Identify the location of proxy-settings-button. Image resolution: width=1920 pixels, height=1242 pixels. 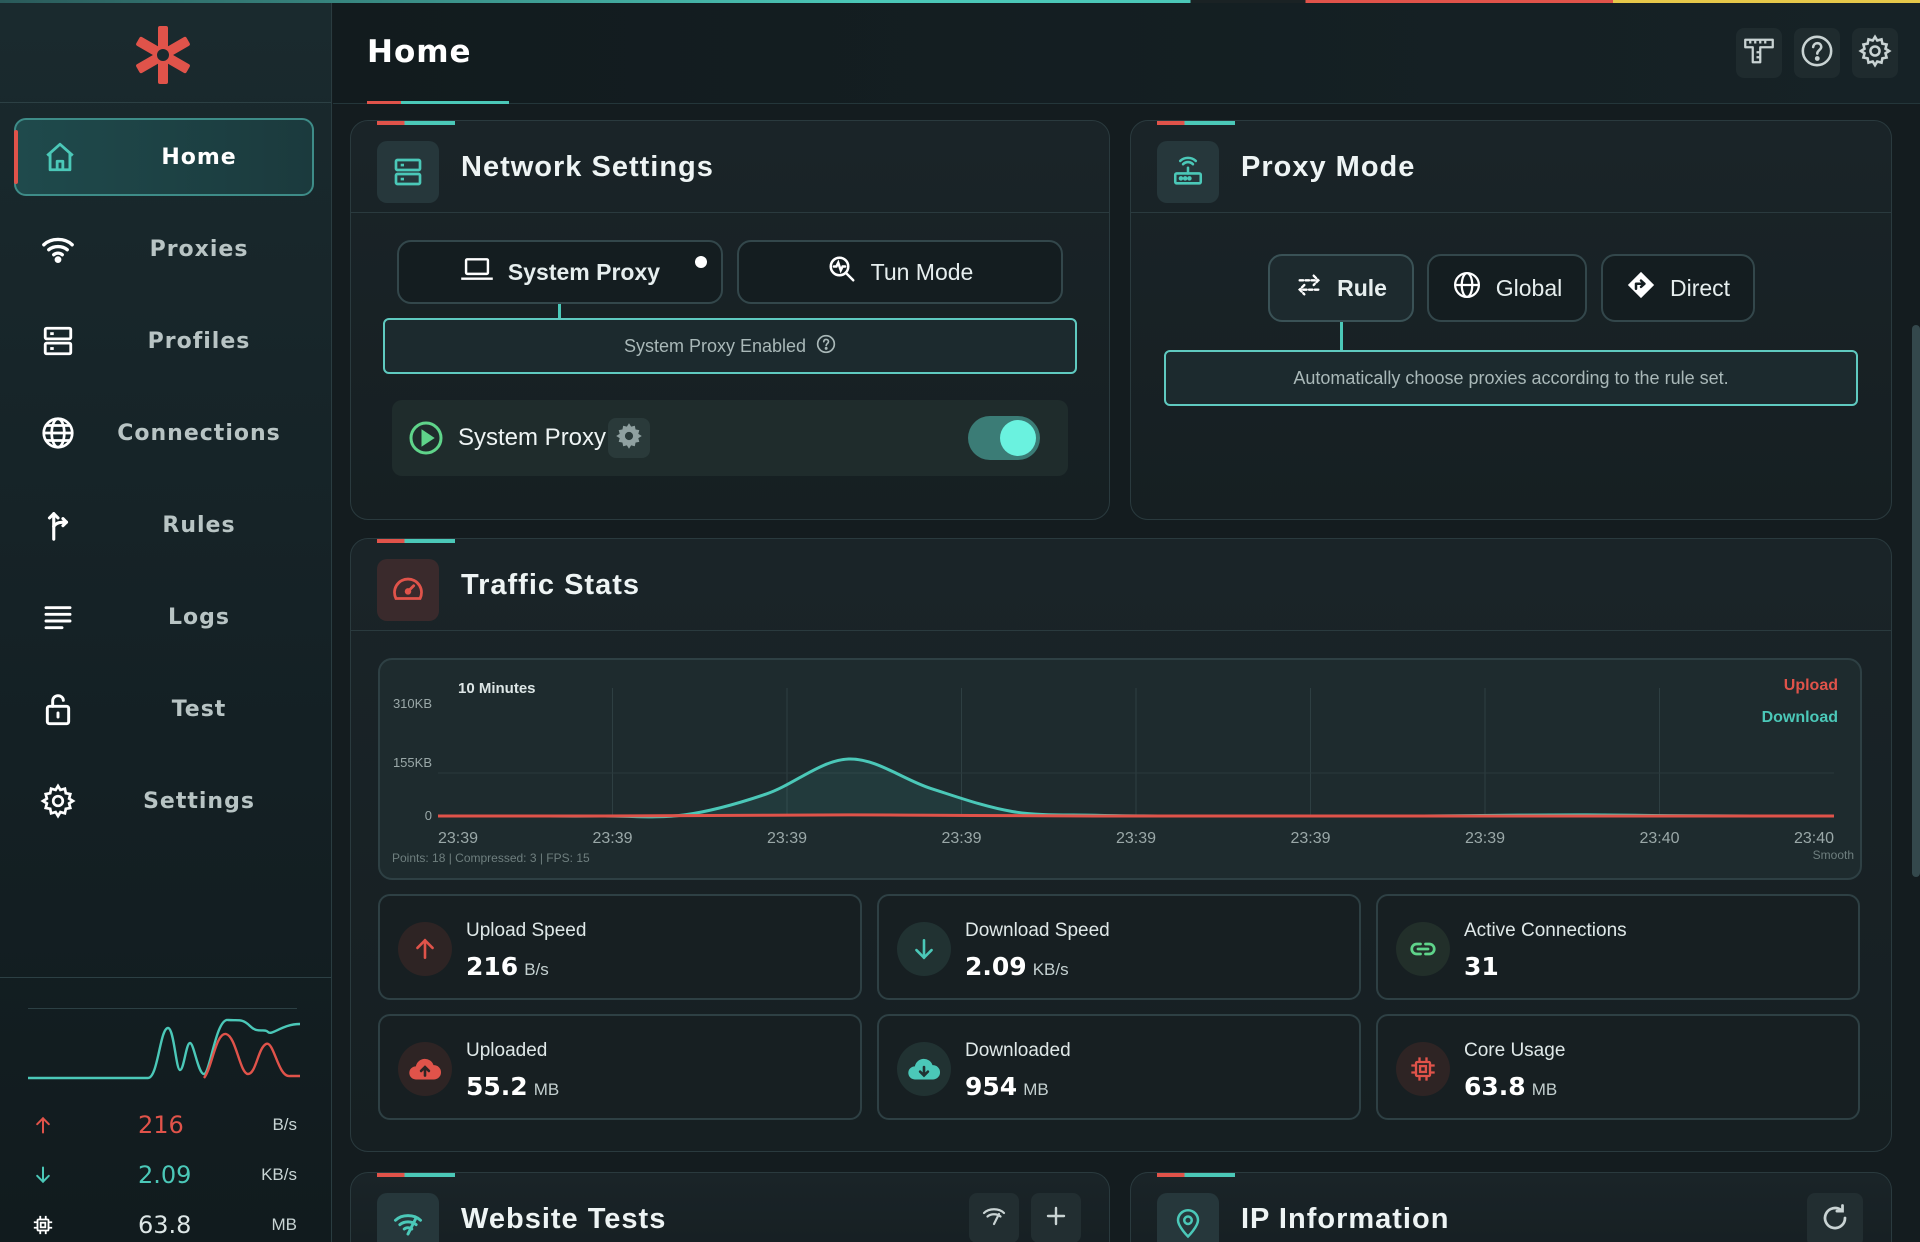
(629, 438).